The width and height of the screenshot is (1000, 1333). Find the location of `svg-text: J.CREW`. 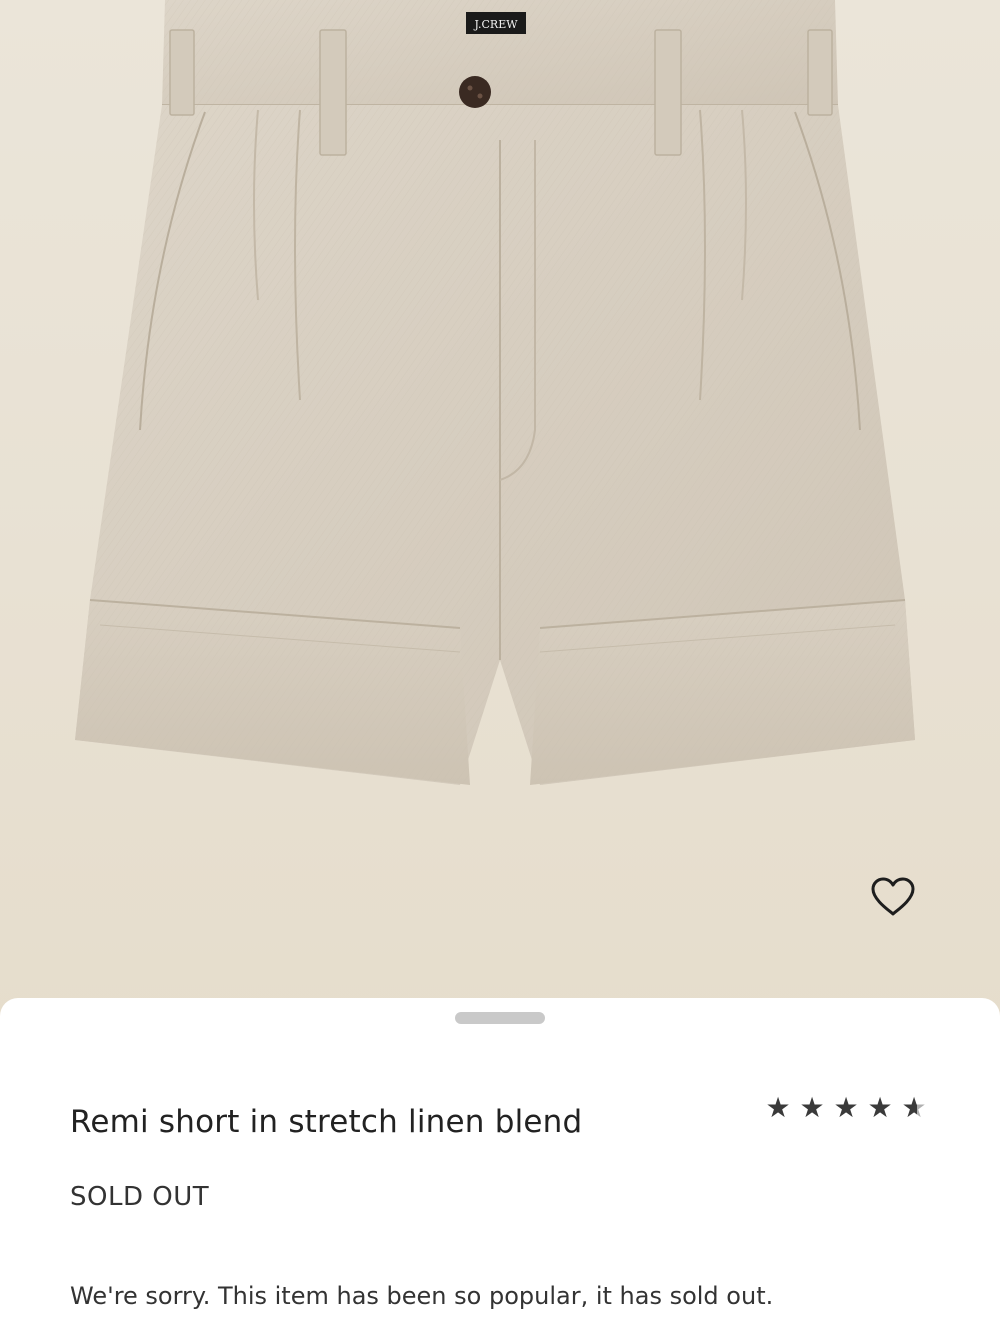

svg-text: J.CREW is located at coordinates (495, 24).